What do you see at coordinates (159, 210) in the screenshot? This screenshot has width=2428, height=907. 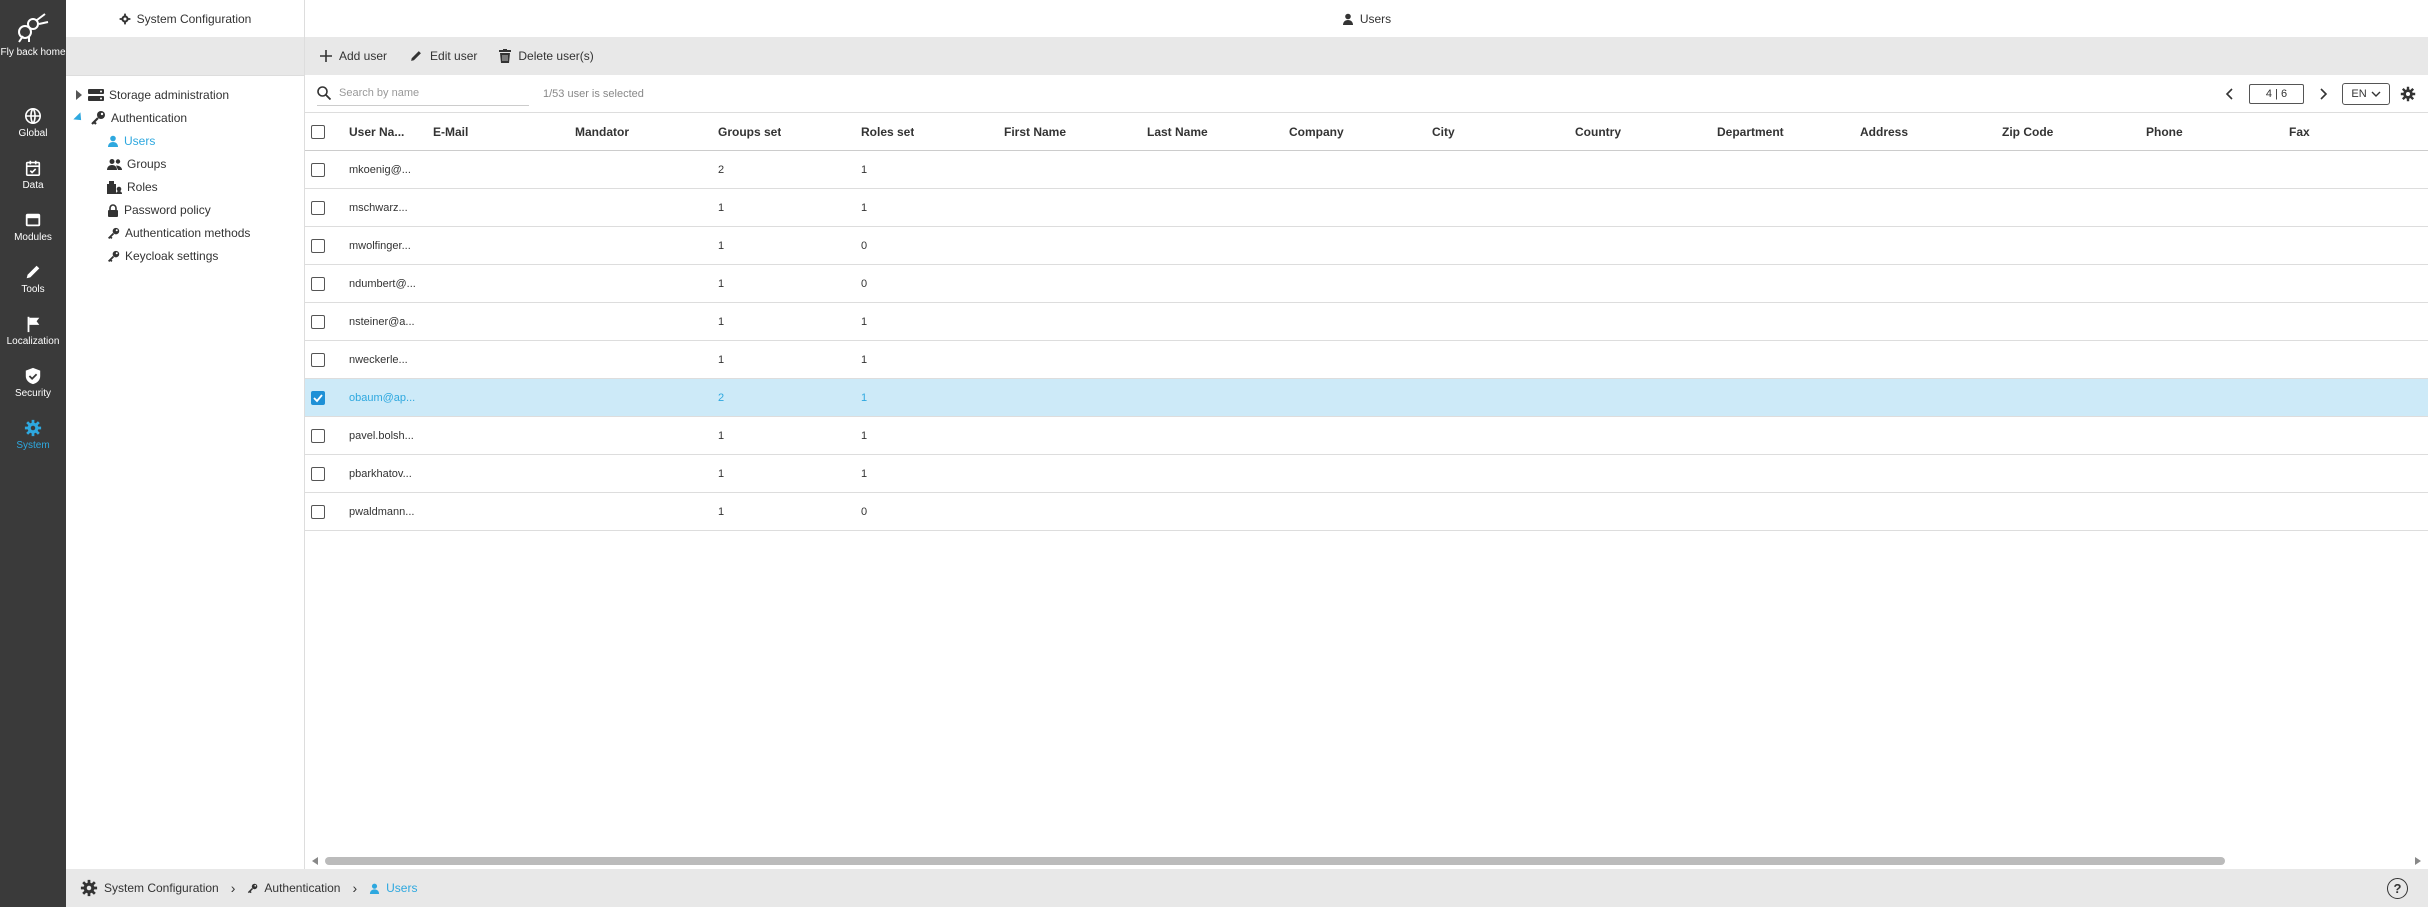 I see `tree-item-password-policy: Password policy` at bounding box center [159, 210].